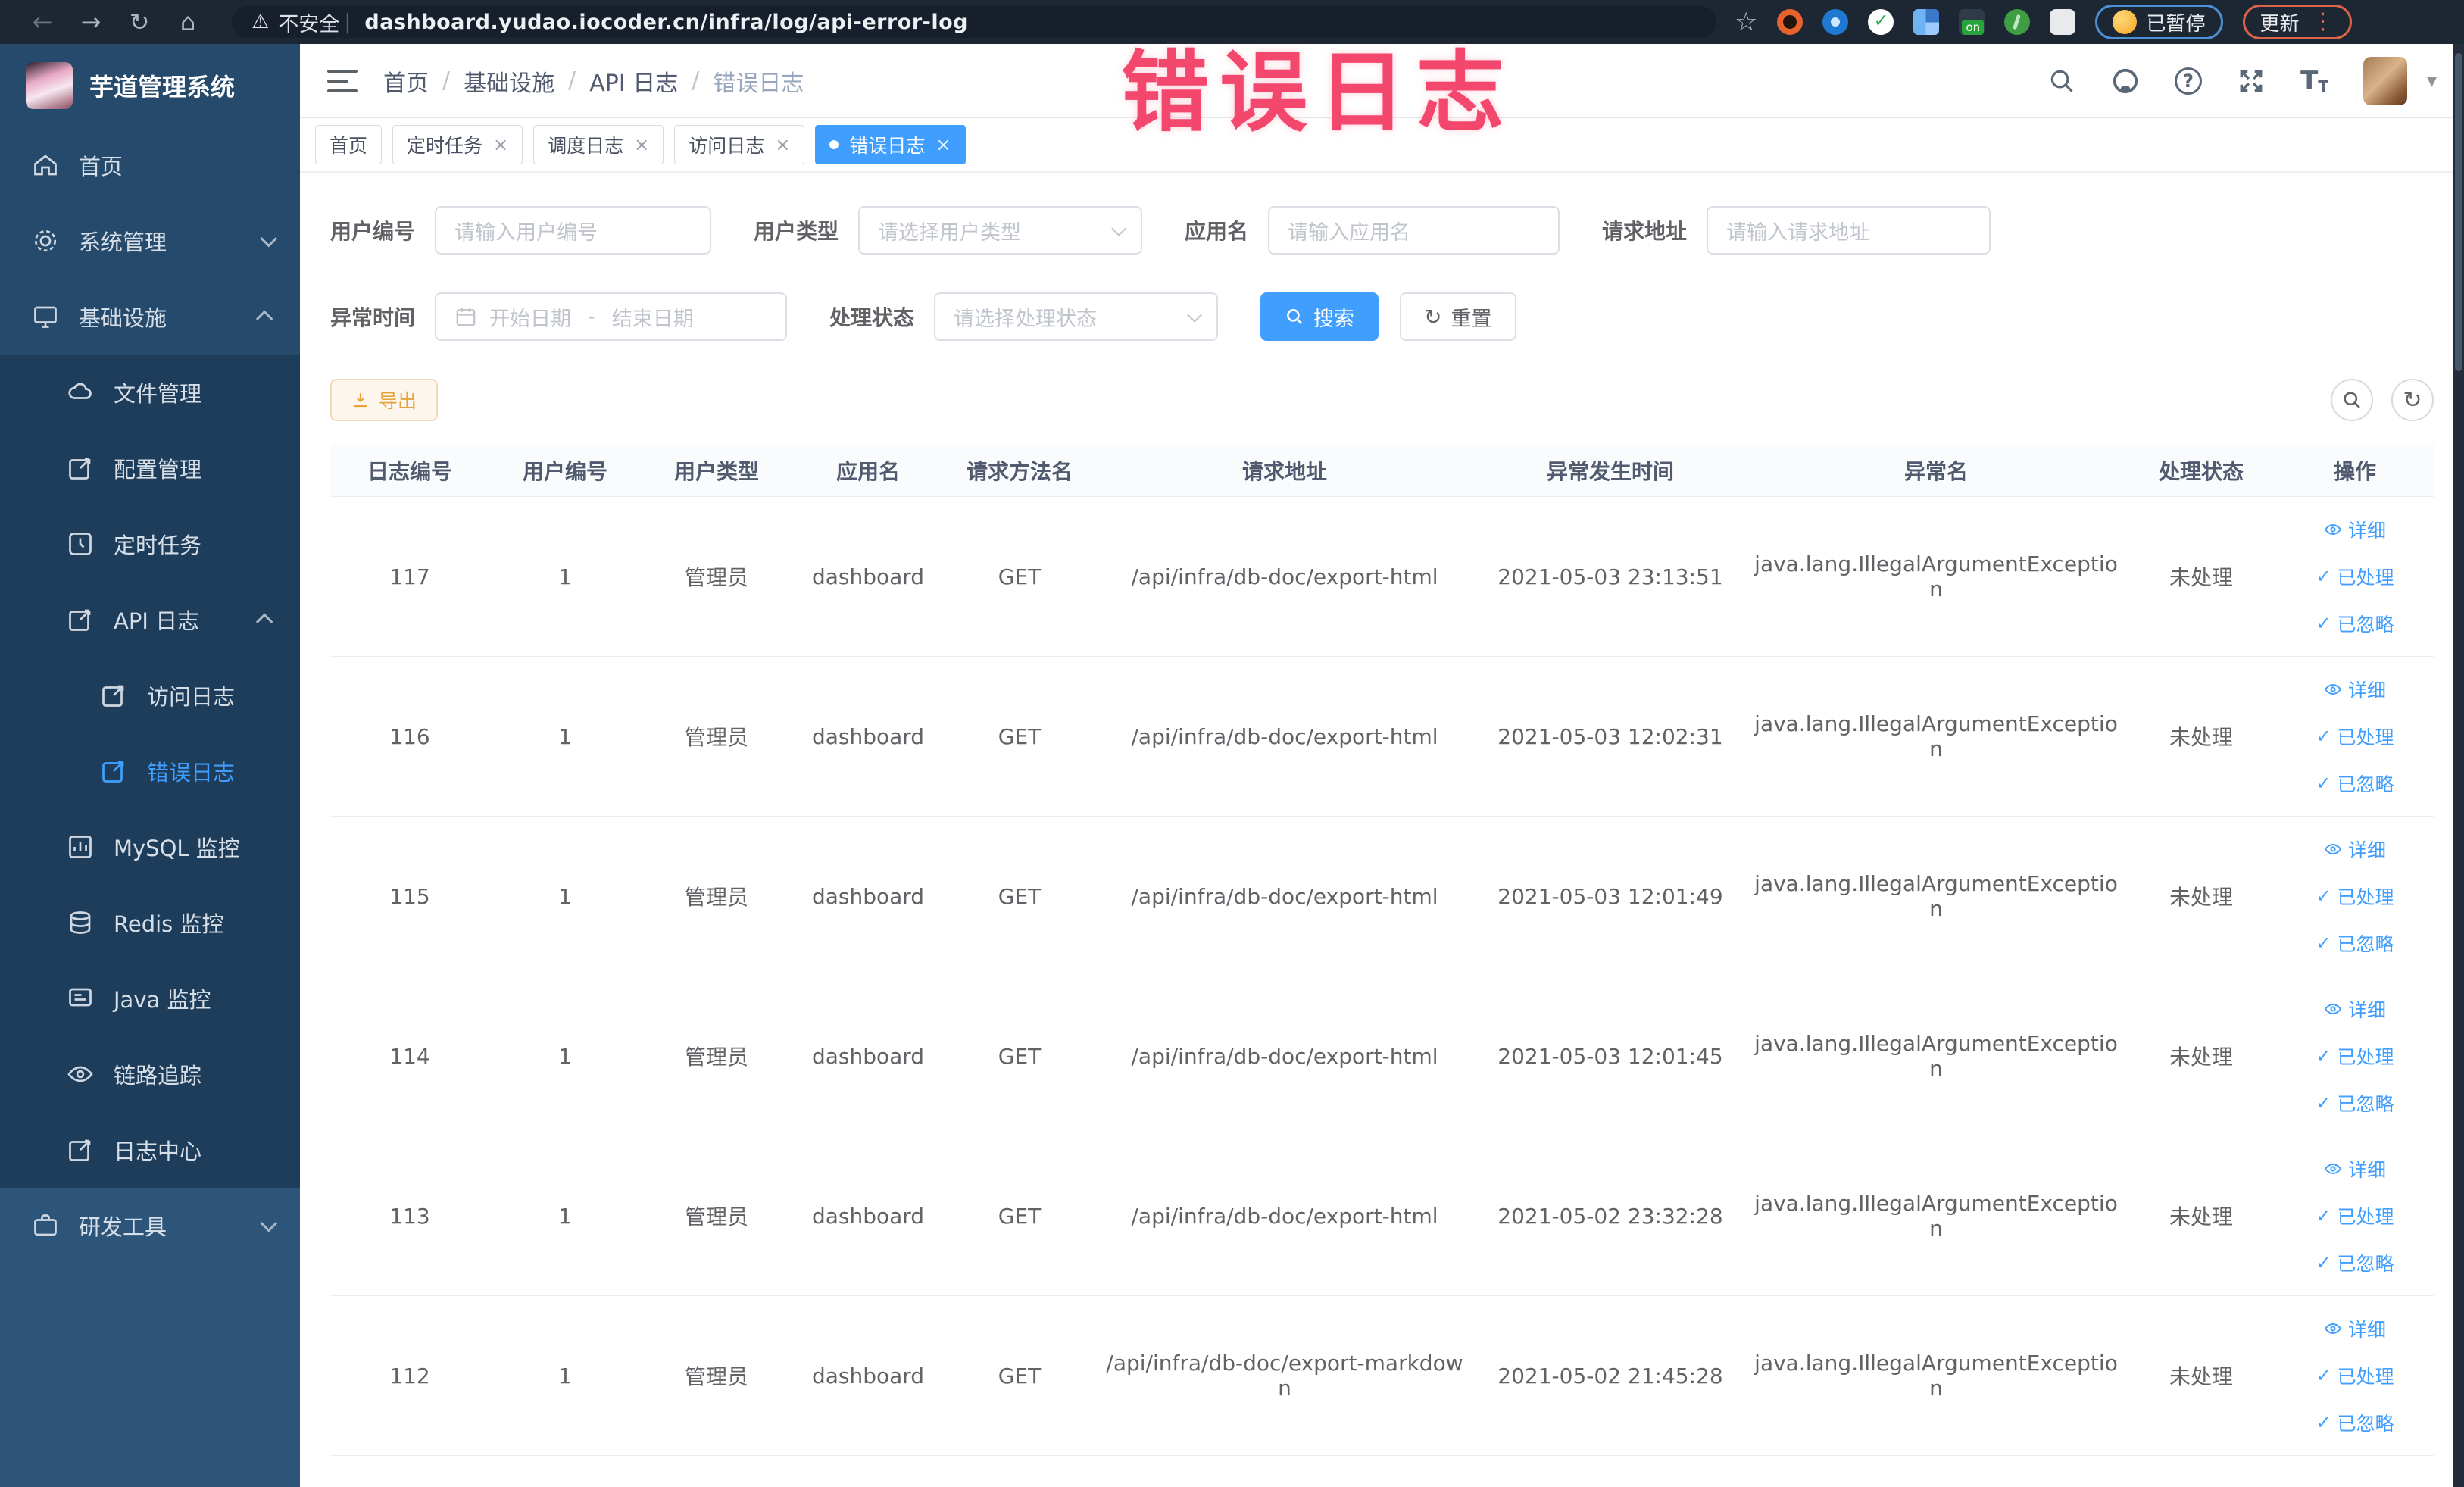  What do you see at coordinates (509, 81) in the screenshot?
I see `breadcrumb-infra: 基础设施` at bounding box center [509, 81].